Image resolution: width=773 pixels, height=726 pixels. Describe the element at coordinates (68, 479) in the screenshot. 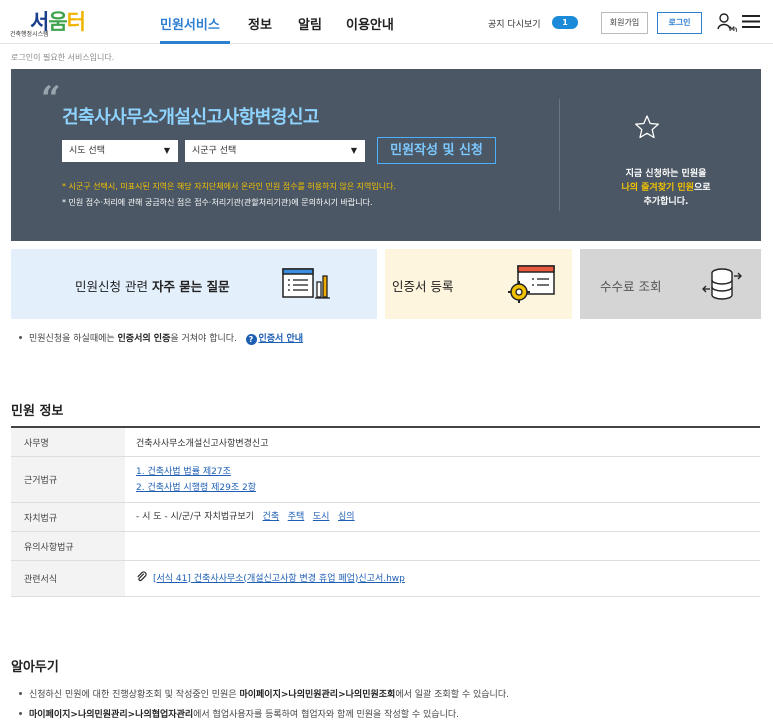

I see `row-header: 근거법규` at that location.